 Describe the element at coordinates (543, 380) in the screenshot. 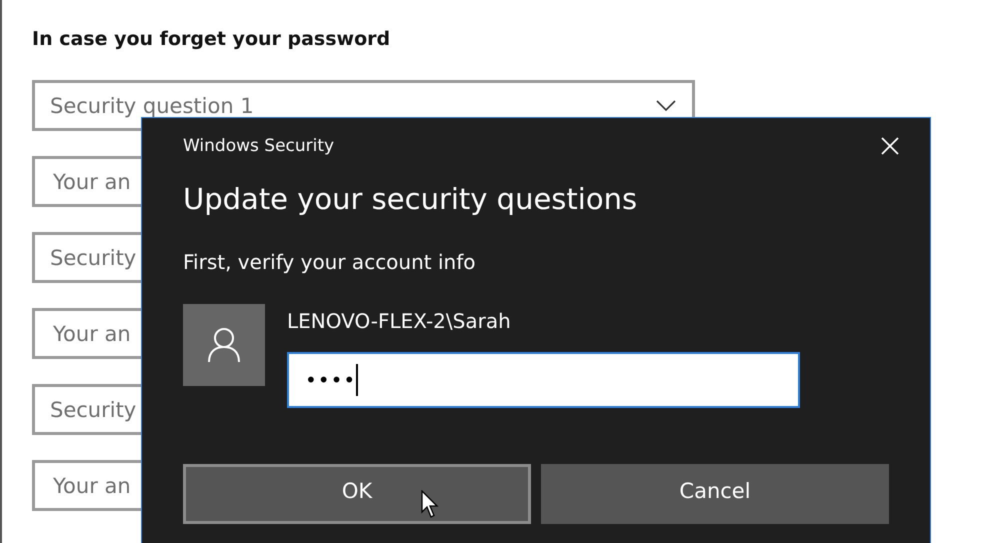

I see `password-field: ••••` at that location.